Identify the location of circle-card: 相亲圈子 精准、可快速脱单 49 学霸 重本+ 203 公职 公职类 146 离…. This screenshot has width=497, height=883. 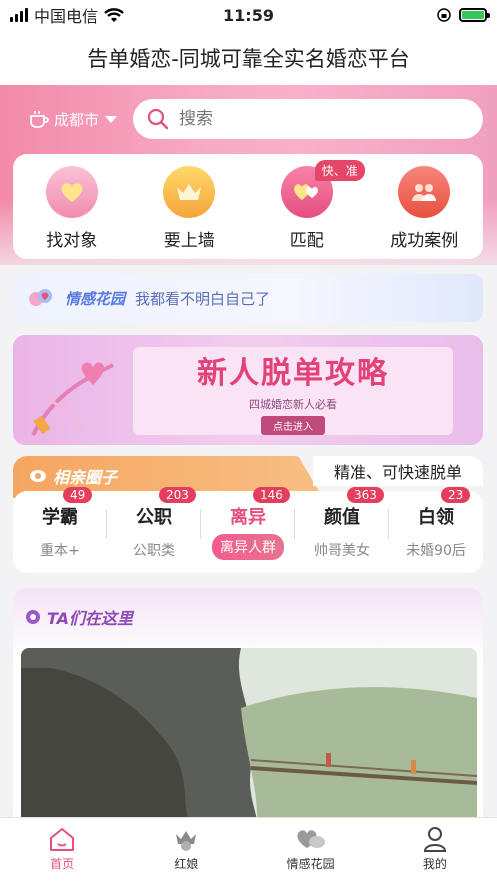
(248, 514).